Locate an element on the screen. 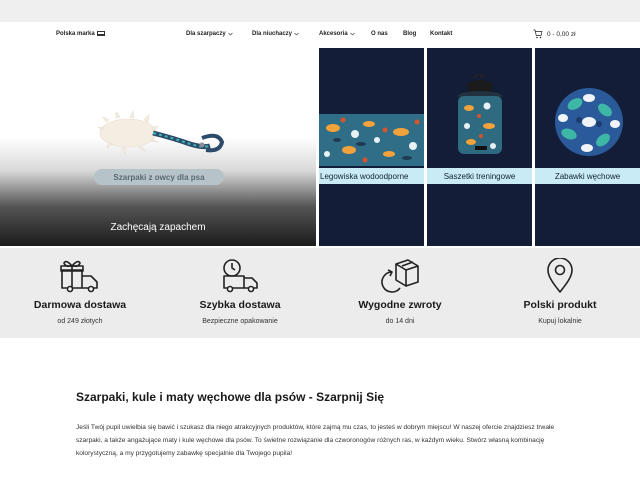 The width and height of the screenshot is (640, 480). category-tile-zabawki: Zabawki węchowe is located at coordinates (587, 147).